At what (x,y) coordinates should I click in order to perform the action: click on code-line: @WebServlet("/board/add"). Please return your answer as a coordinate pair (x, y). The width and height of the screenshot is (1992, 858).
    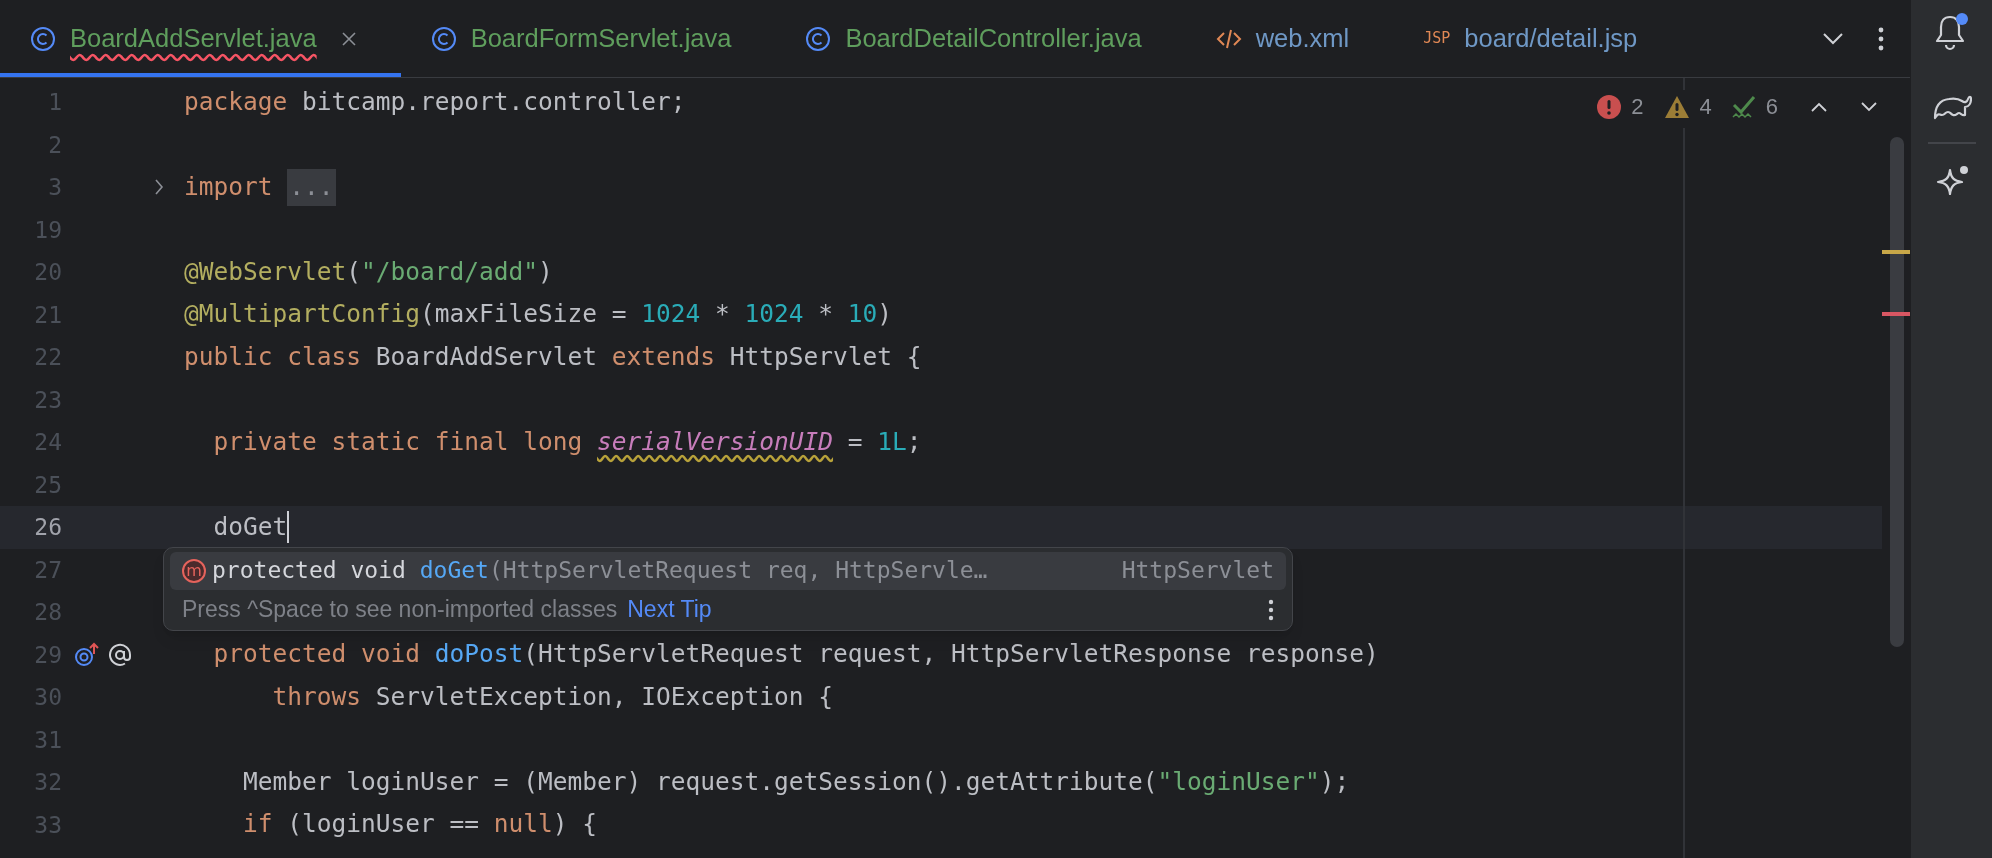
    Looking at the image, I should click on (368, 271).